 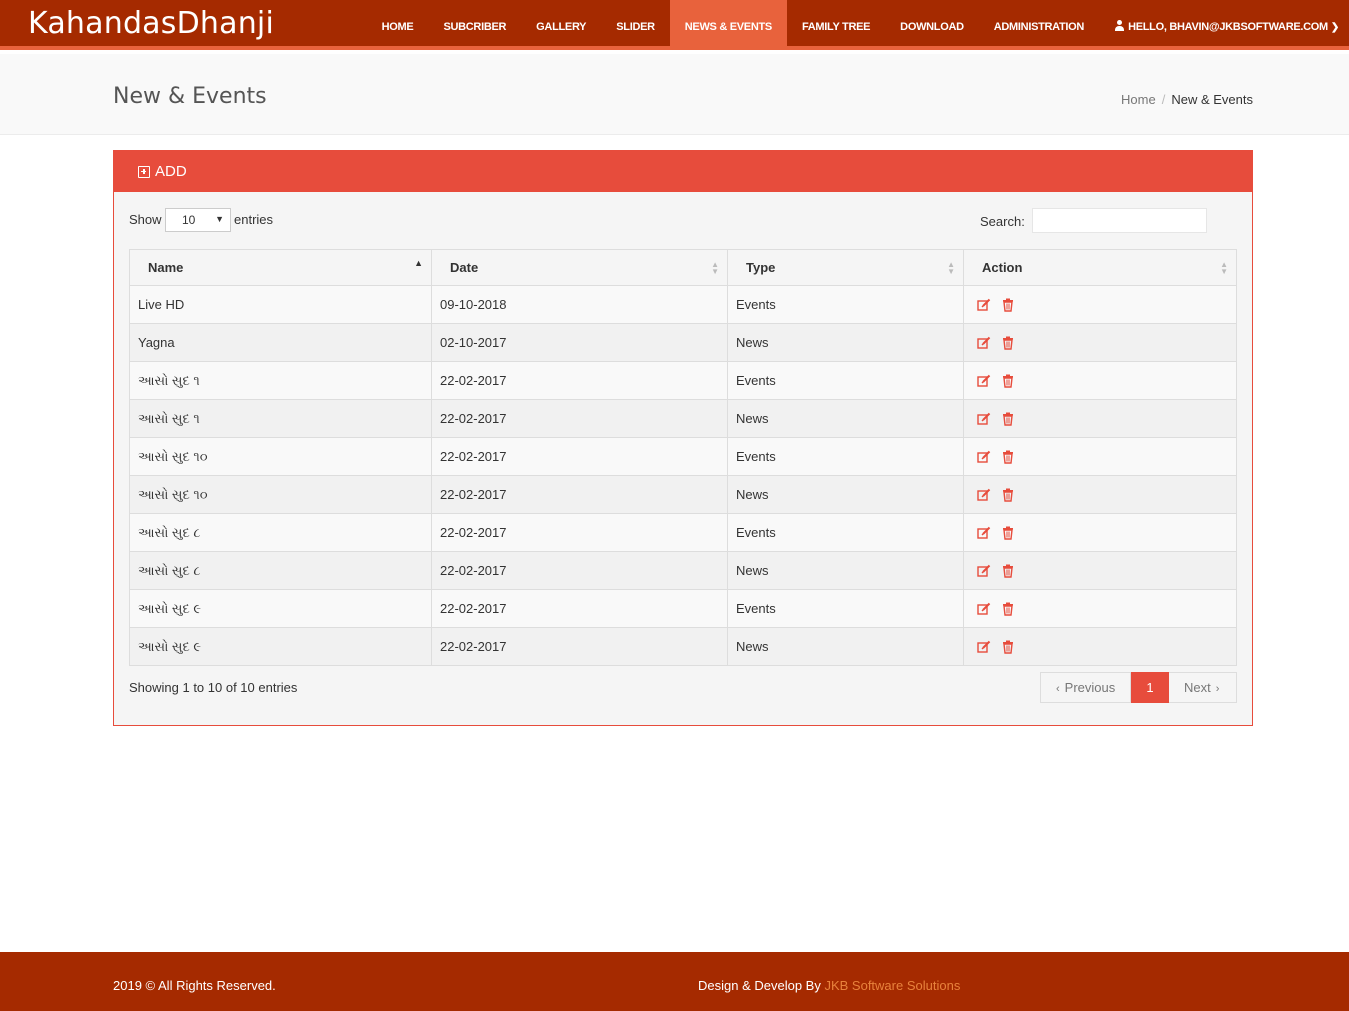 What do you see at coordinates (171, 171) in the screenshot?
I see `add-button-label: ADD` at bounding box center [171, 171].